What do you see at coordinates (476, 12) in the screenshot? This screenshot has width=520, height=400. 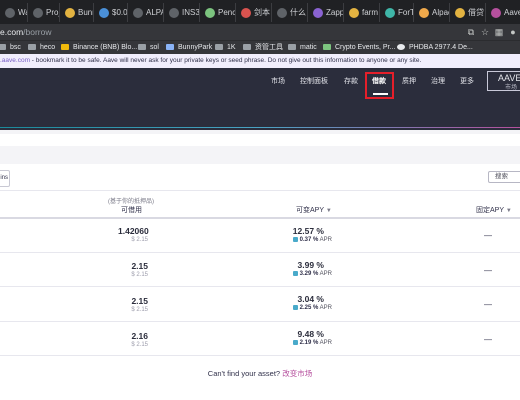 I see `tab-label: 借贷` at bounding box center [476, 12].